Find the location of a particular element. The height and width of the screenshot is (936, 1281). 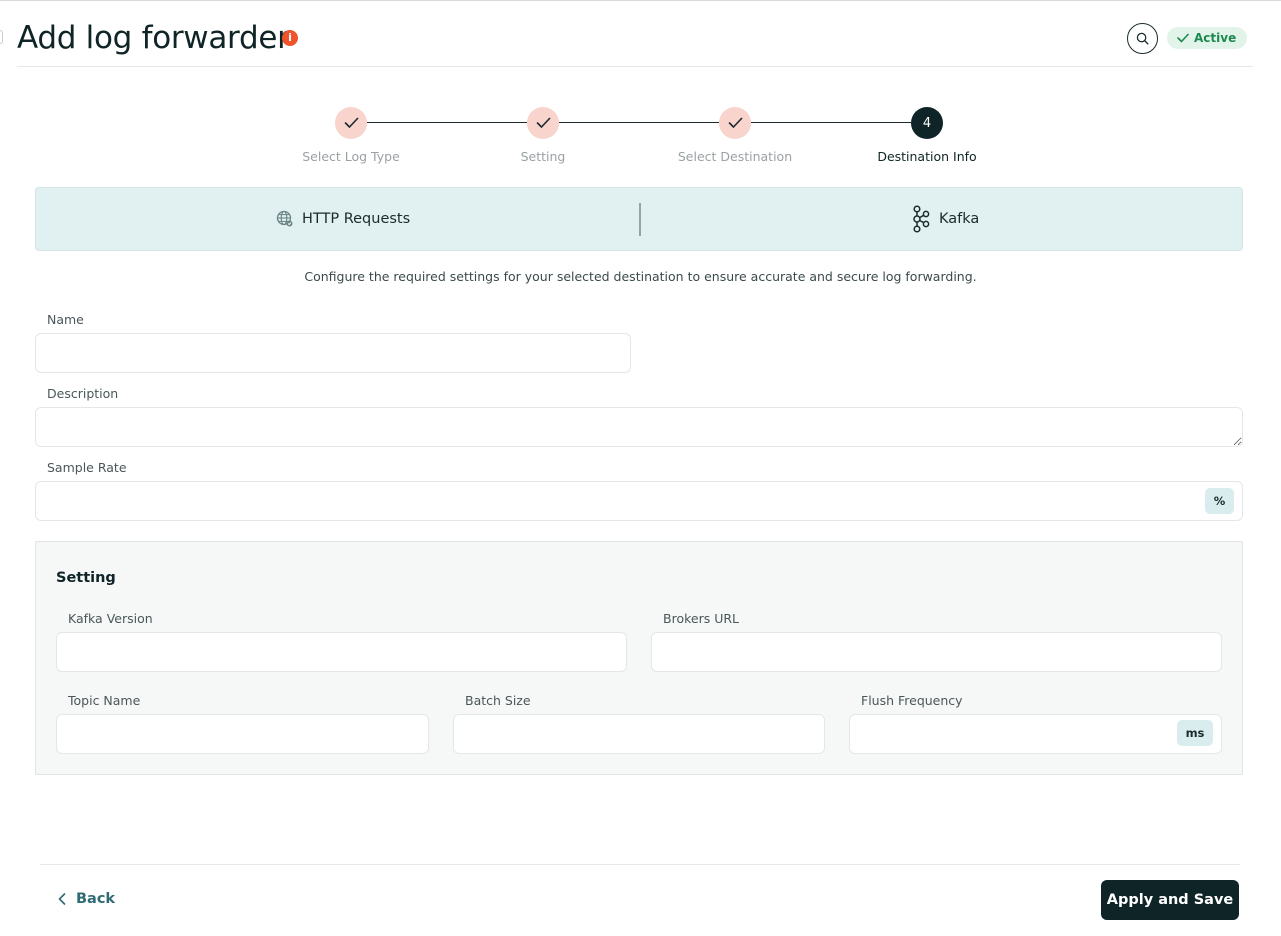

batch-size-input is located at coordinates (639, 734).